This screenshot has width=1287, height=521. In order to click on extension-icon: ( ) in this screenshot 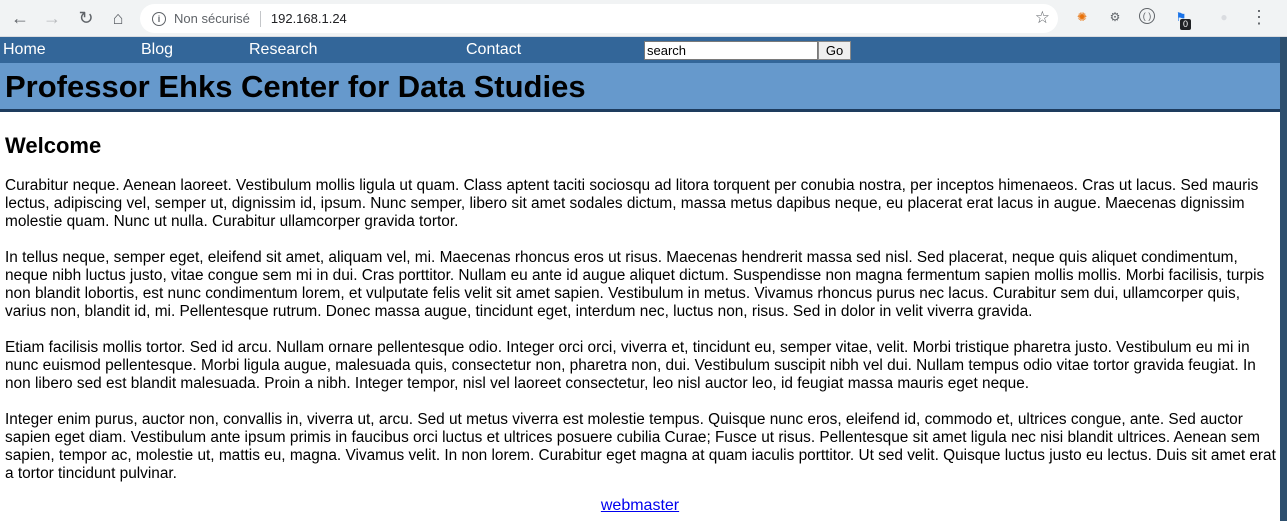, I will do `click(1147, 16)`.